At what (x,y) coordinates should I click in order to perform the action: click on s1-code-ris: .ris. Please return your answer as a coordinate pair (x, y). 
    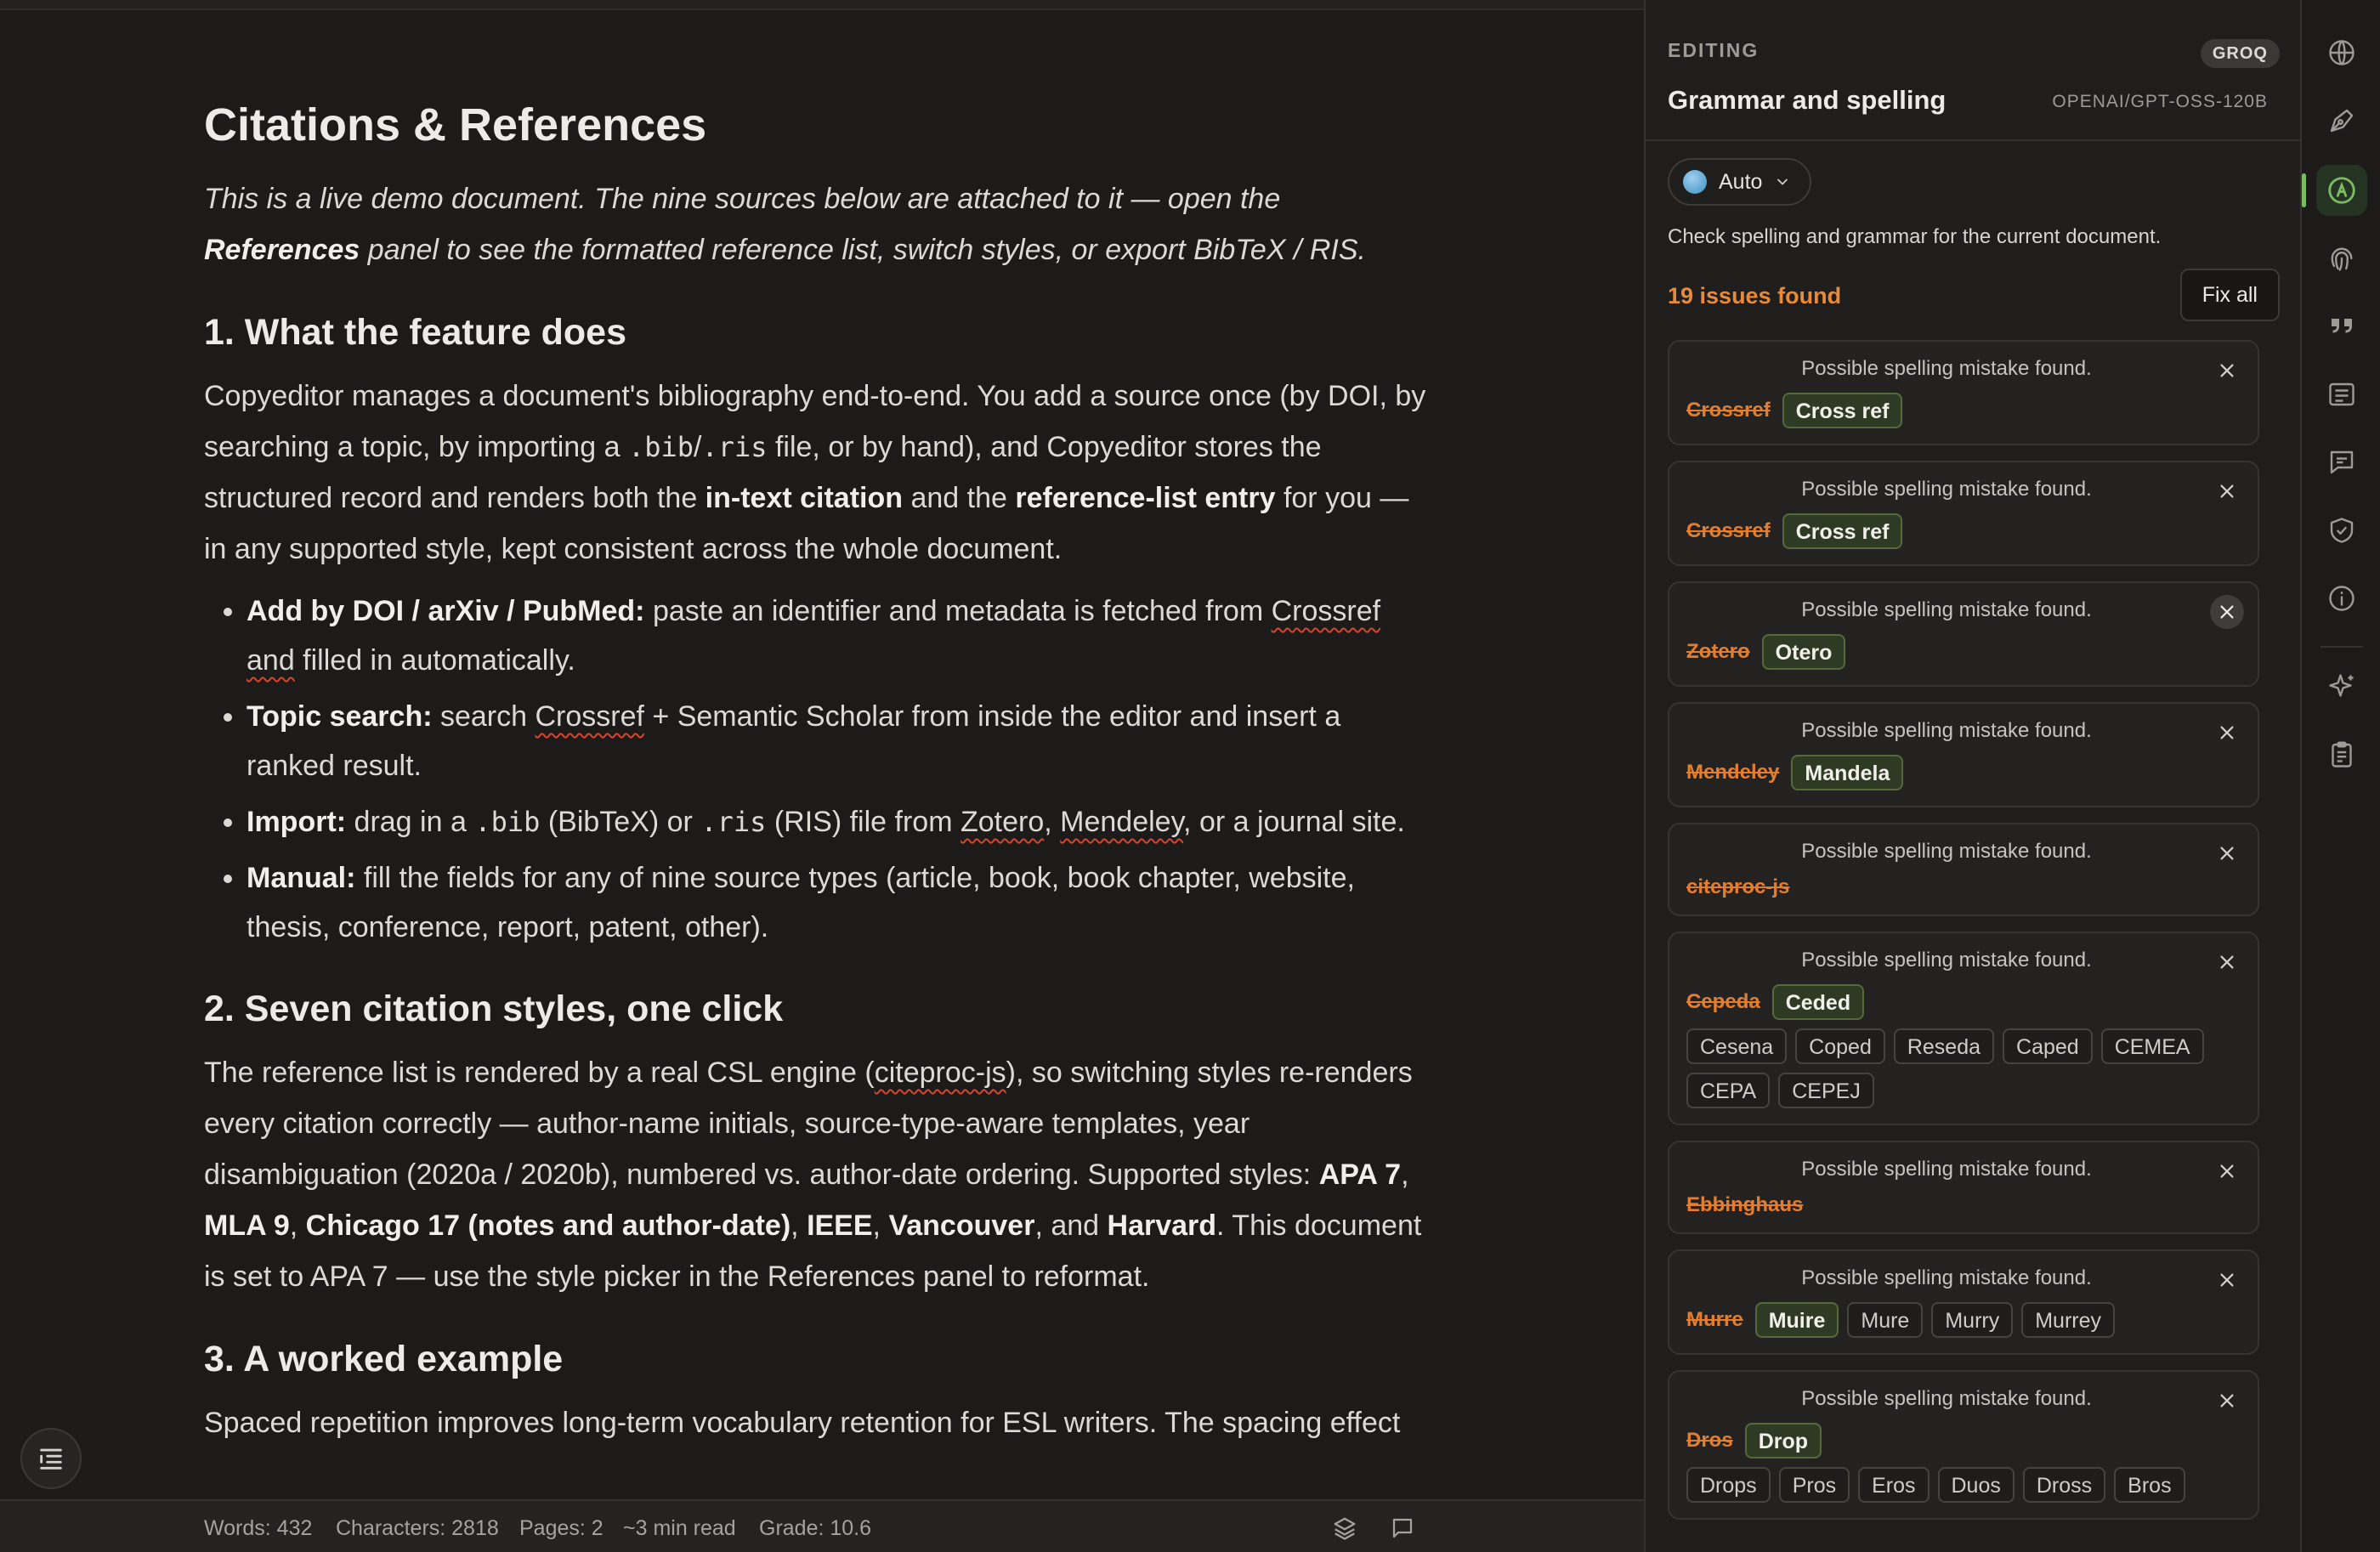
    Looking at the image, I should click on (734, 447).